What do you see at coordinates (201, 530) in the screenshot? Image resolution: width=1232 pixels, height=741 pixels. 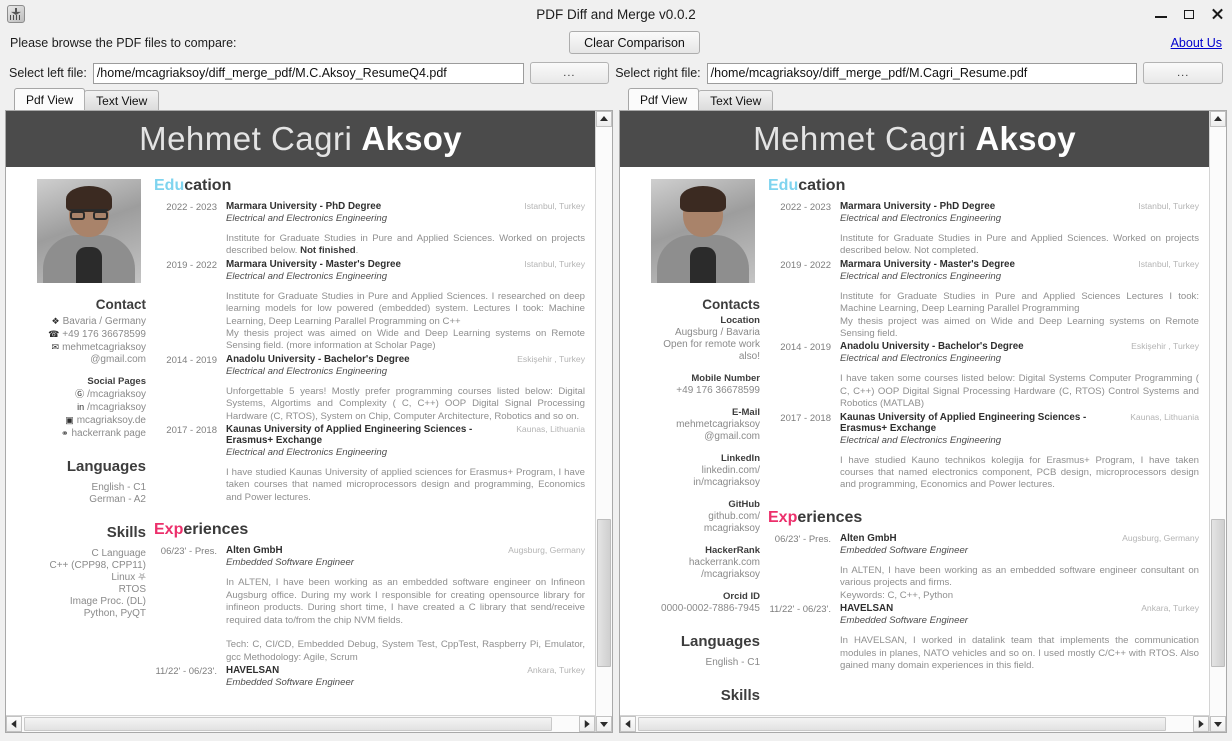 I see `section-title-experiences: Experiences` at bounding box center [201, 530].